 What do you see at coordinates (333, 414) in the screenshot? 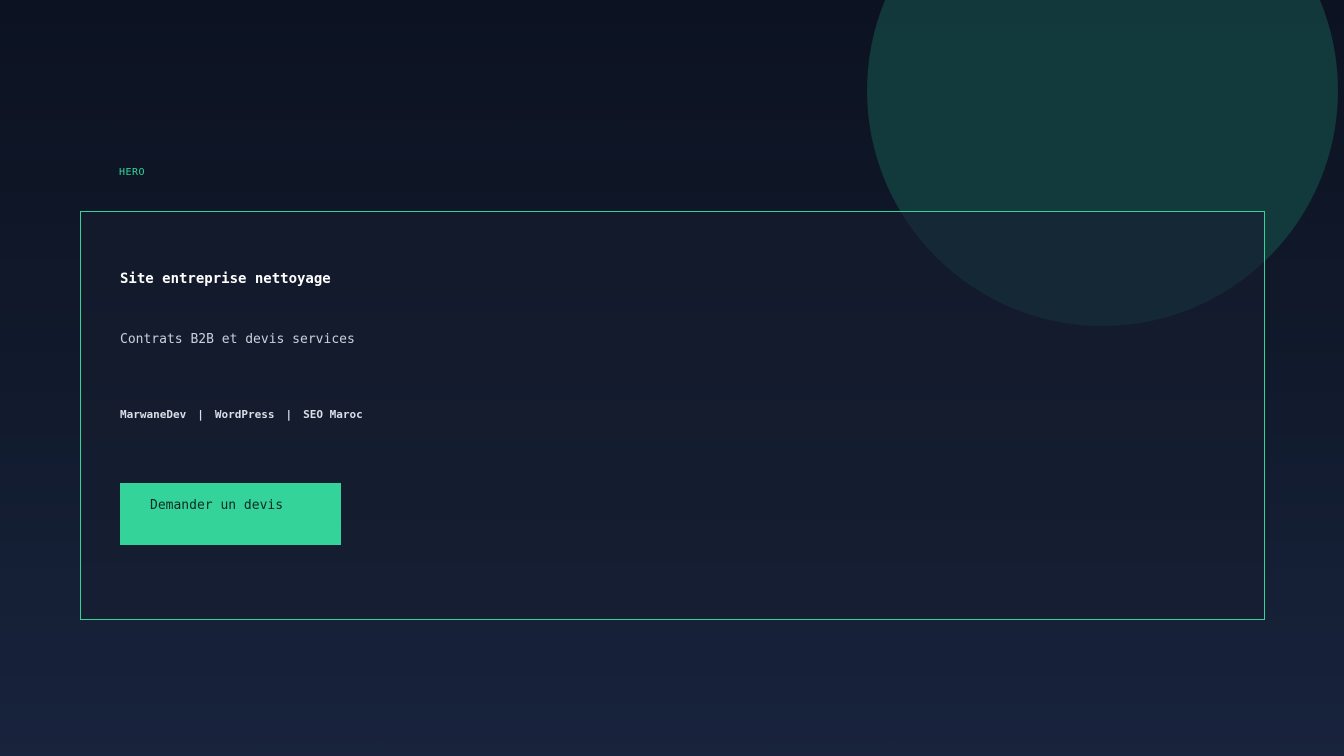
I see `meta-tag: SEO Maroc` at bounding box center [333, 414].